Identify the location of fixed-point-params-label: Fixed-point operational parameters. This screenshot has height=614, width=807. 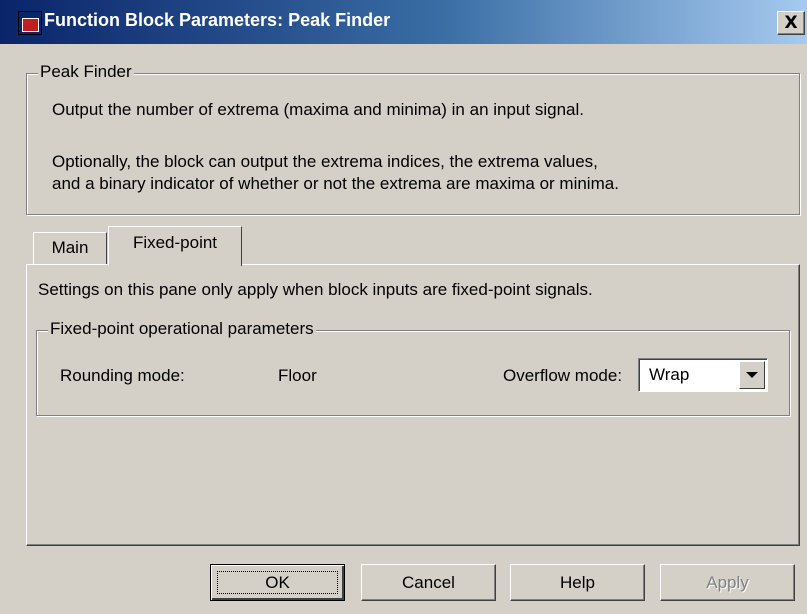
(182, 329).